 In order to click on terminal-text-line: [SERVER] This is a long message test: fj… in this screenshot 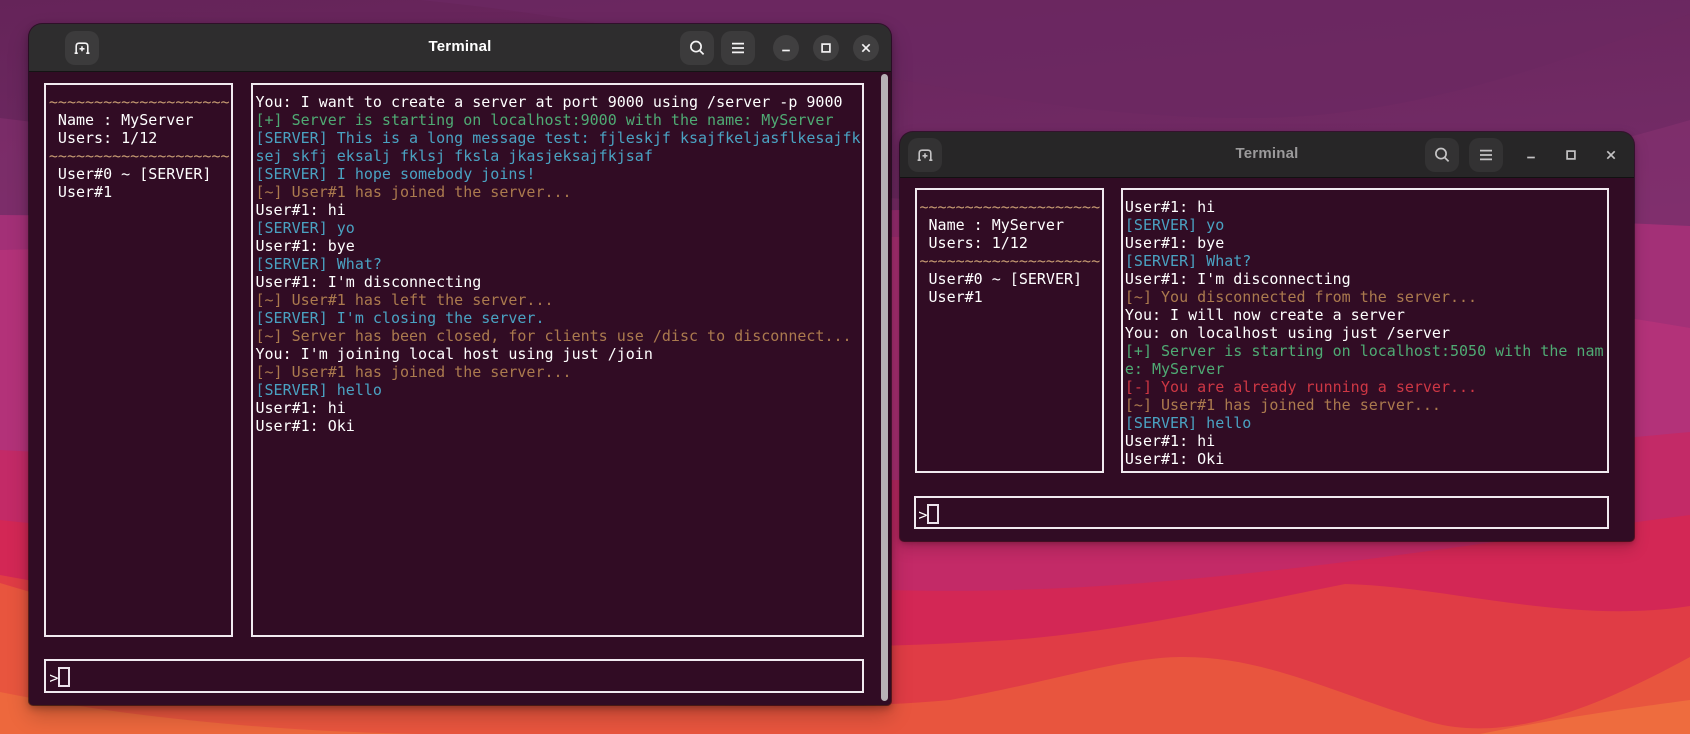, I will do `click(558, 137)`.